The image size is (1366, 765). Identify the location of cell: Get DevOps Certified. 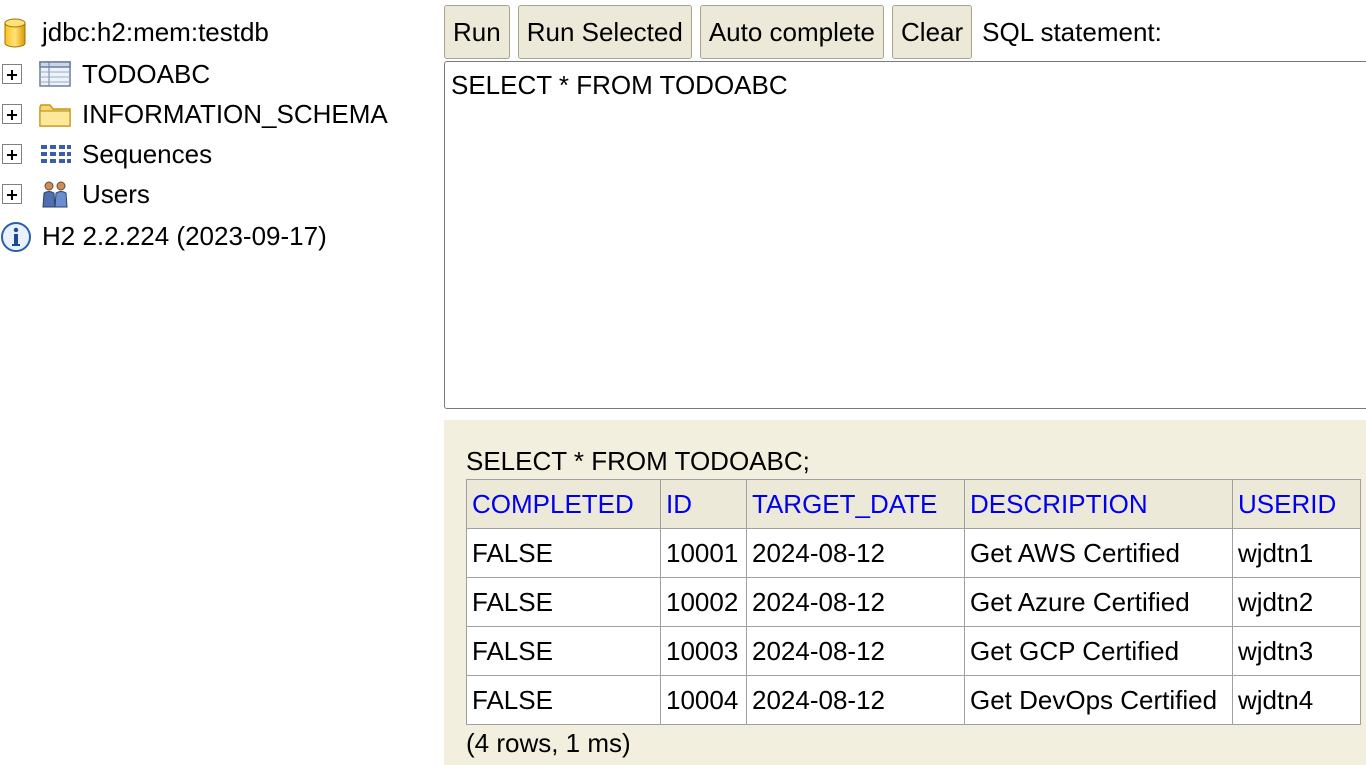
(1098, 700).